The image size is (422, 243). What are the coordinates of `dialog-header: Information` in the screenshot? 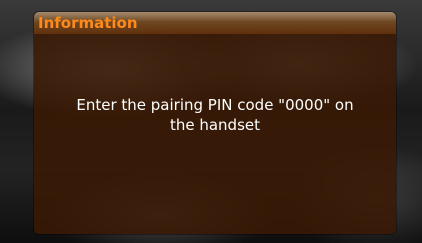 It's located at (215, 23).